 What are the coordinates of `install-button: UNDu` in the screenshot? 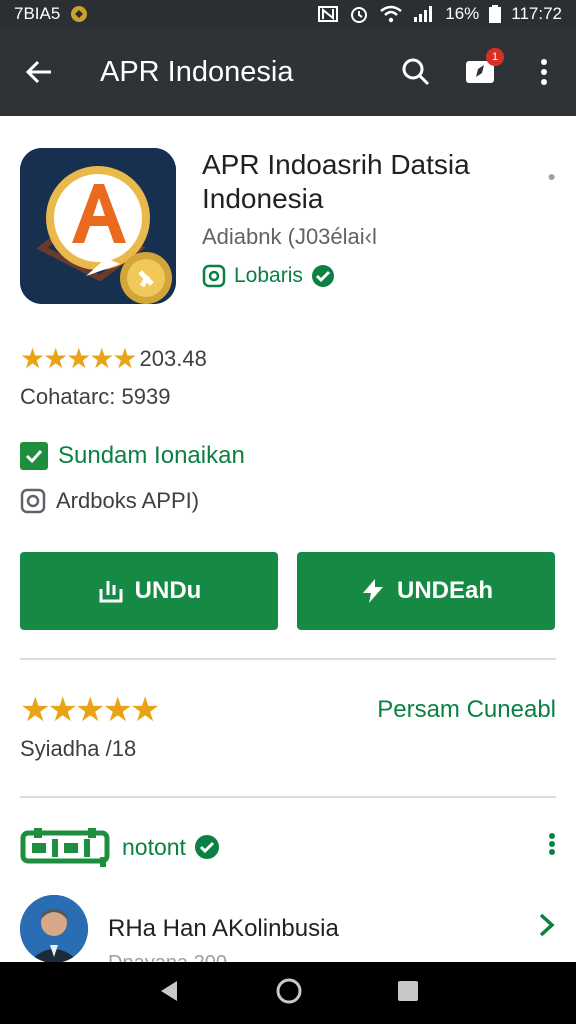 It's located at (149, 591).